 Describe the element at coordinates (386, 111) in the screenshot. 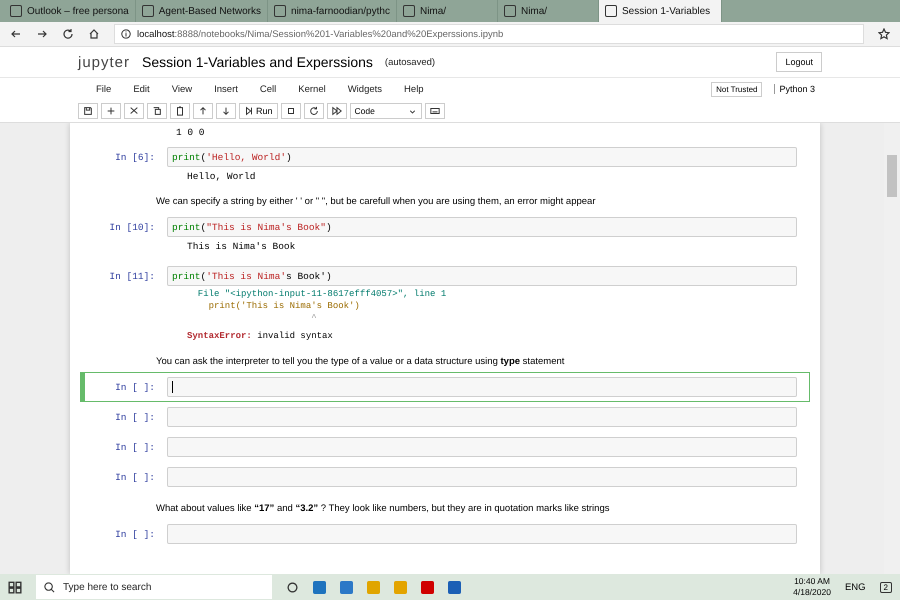

I see `cell-type-dropdown: Code` at that location.